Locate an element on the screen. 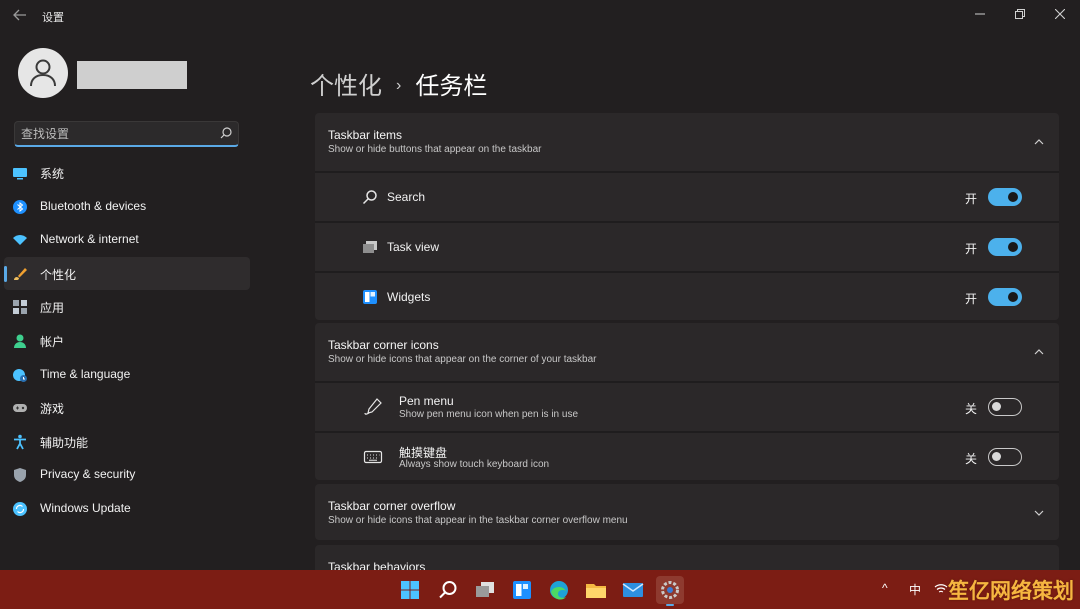 Image resolution: width=1080 pixels, height=609 pixels. mail-icon is located at coordinates (633, 590).